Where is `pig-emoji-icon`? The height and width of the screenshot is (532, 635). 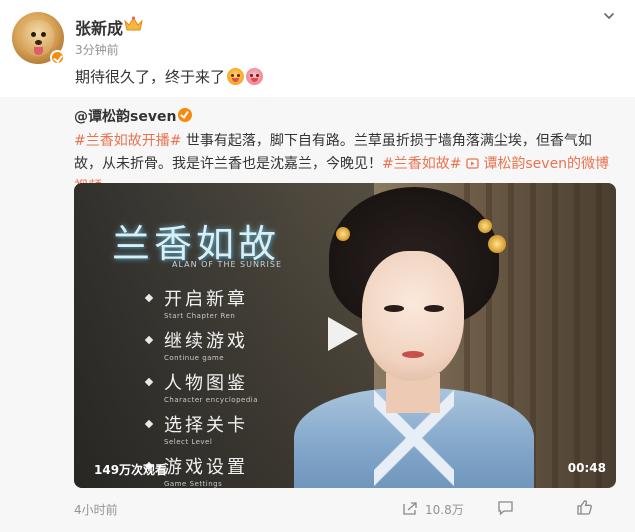 pig-emoji-icon is located at coordinates (255, 76).